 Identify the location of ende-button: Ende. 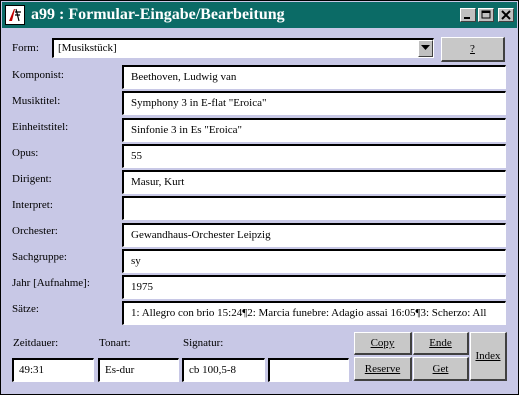
(441, 343).